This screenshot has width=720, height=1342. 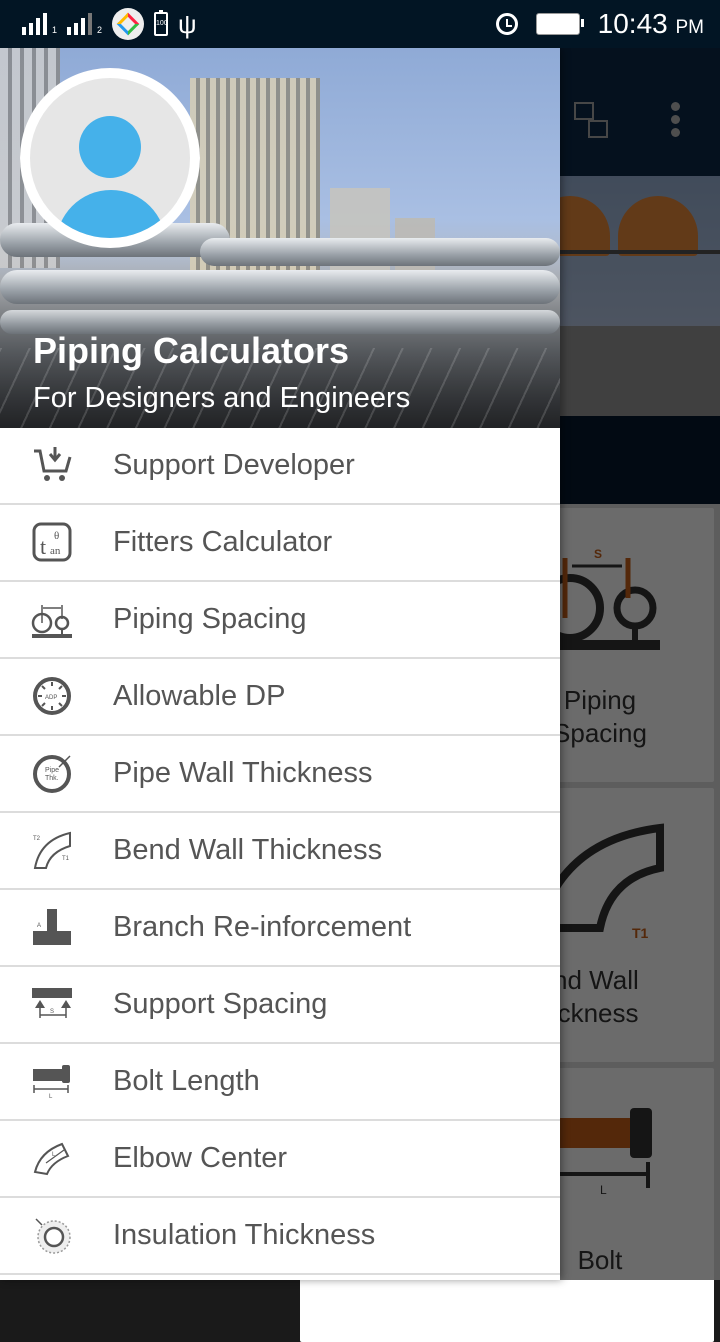 I want to click on drawer-title: Piping Calculators, so click(x=191, y=350).